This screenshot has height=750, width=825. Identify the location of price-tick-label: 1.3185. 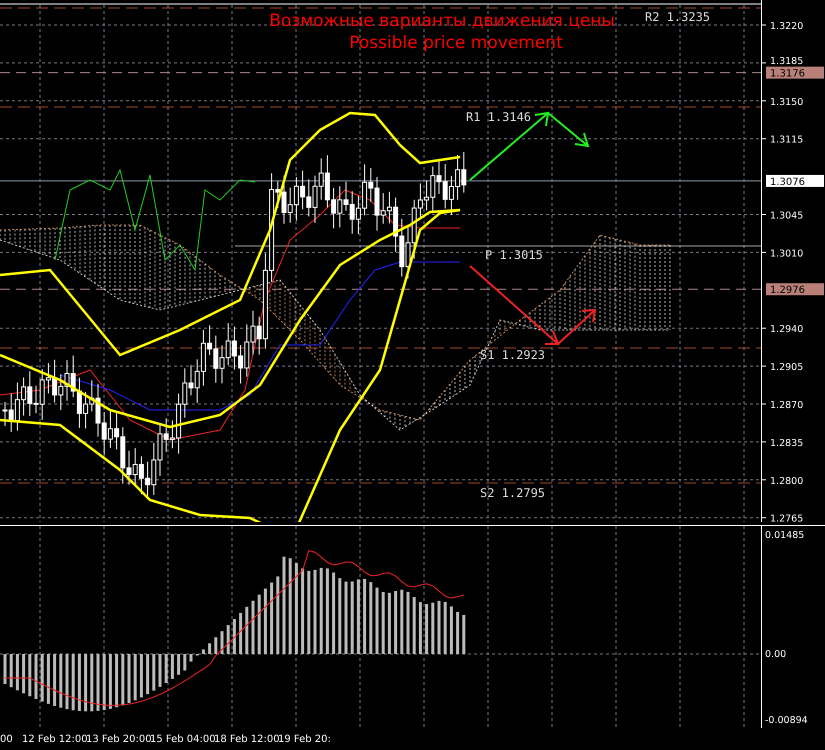
(787, 61).